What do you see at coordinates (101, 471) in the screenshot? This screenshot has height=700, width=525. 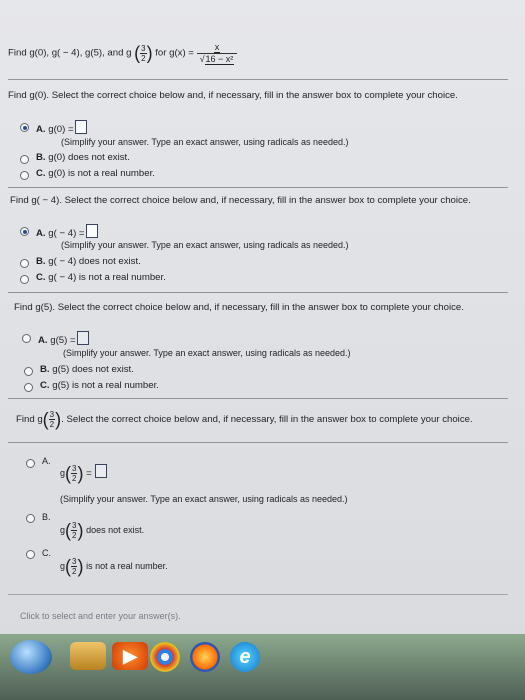 I see `answer-box-g-three-halves` at bounding box center [101, 471].